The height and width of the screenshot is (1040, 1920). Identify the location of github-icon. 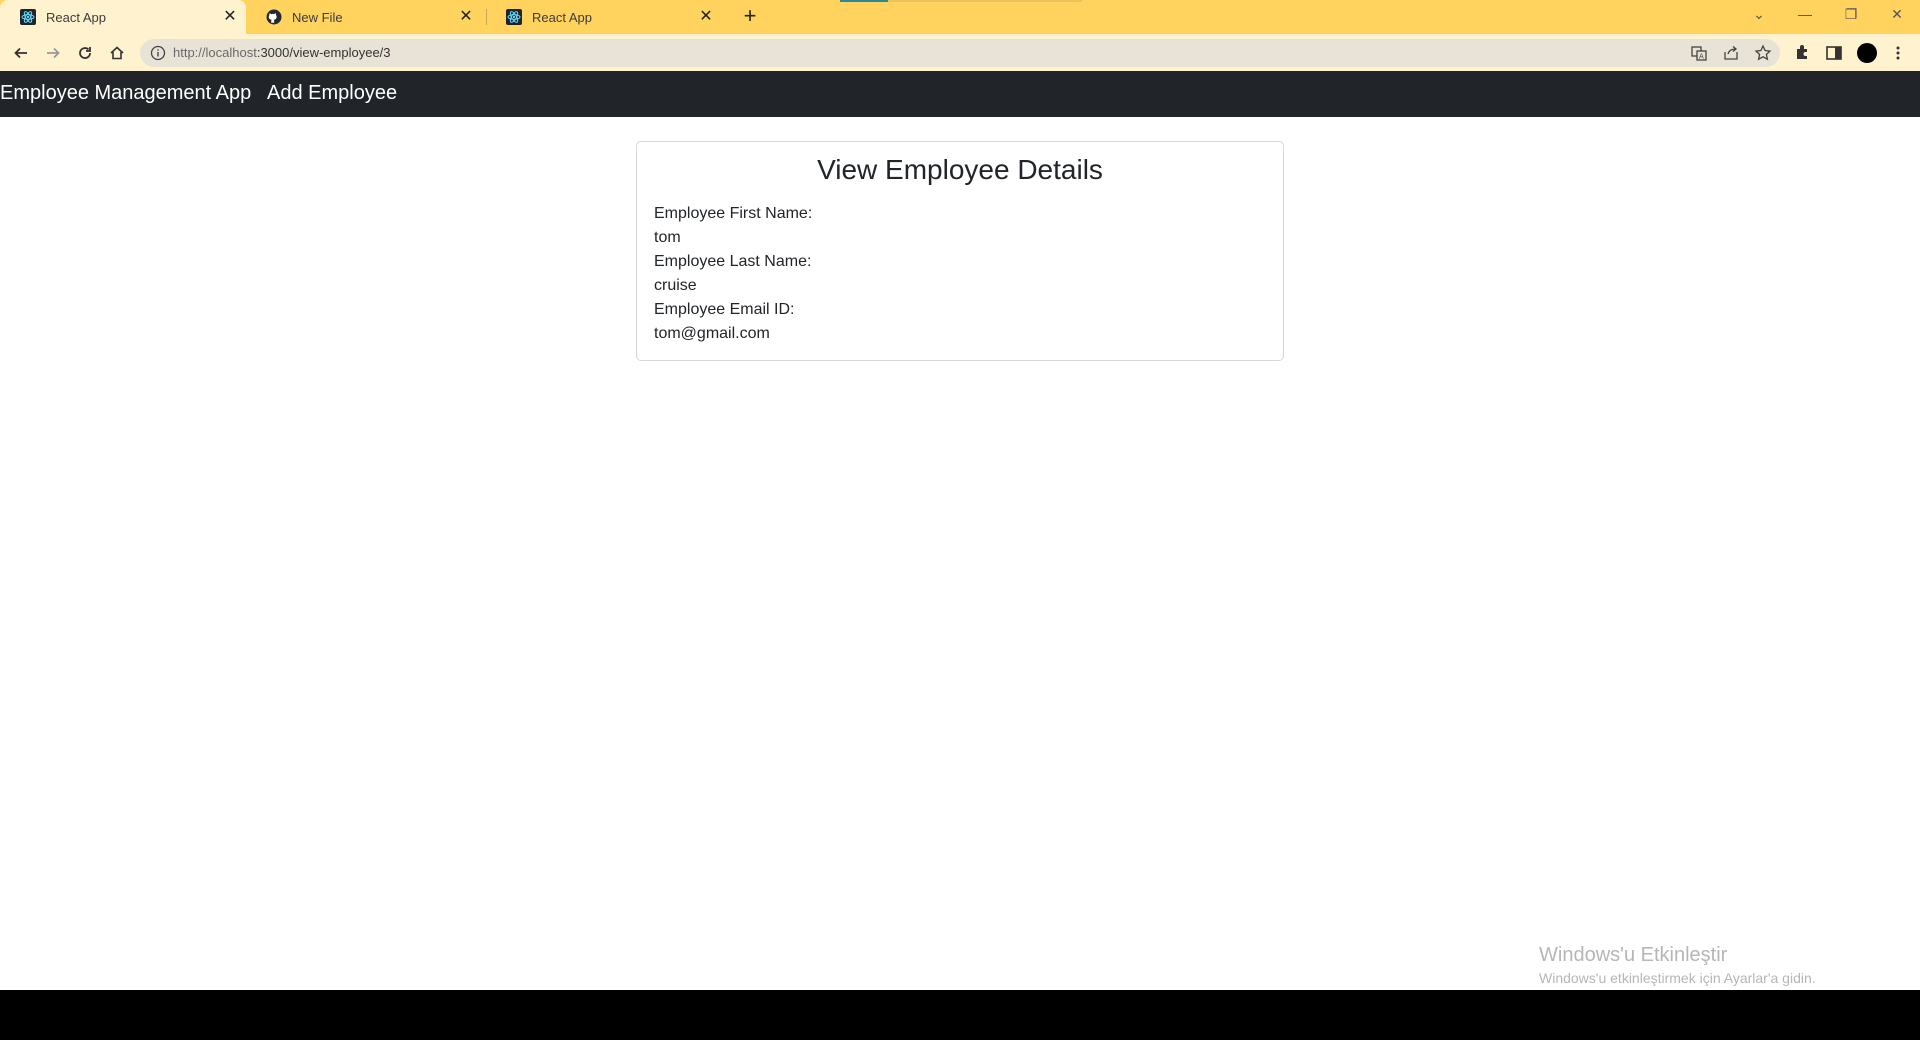
(274, 17).